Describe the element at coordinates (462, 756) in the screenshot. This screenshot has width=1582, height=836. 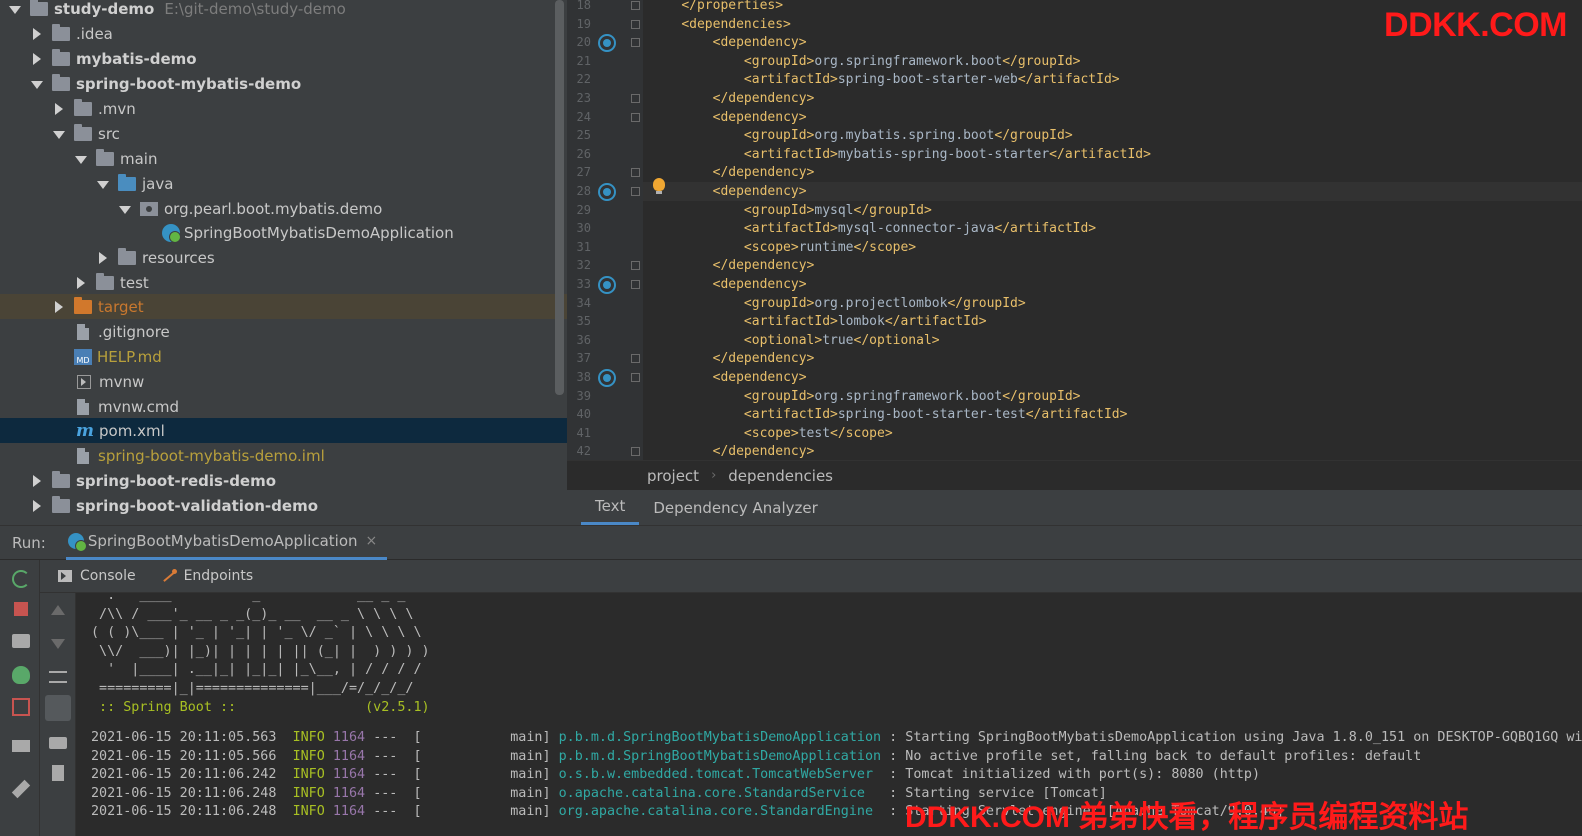
I see `log-thread: --- [ main]` at that location.